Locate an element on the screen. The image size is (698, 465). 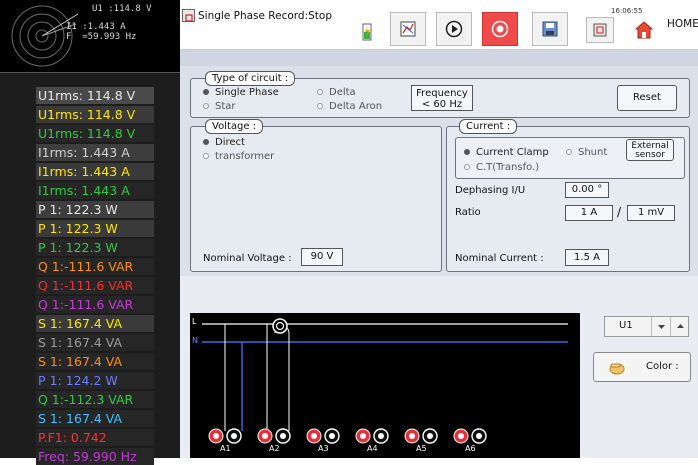
measurement-row: P 1: 124.2 W is located at coordinates (95, 380).